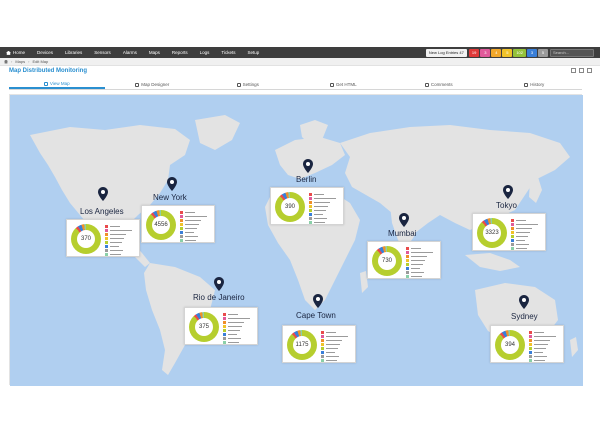 The image size is (600, 440). Describe the element at coordinates (307, 206) in the screenshot. I see `sensor-summary-card: 390` at that location.